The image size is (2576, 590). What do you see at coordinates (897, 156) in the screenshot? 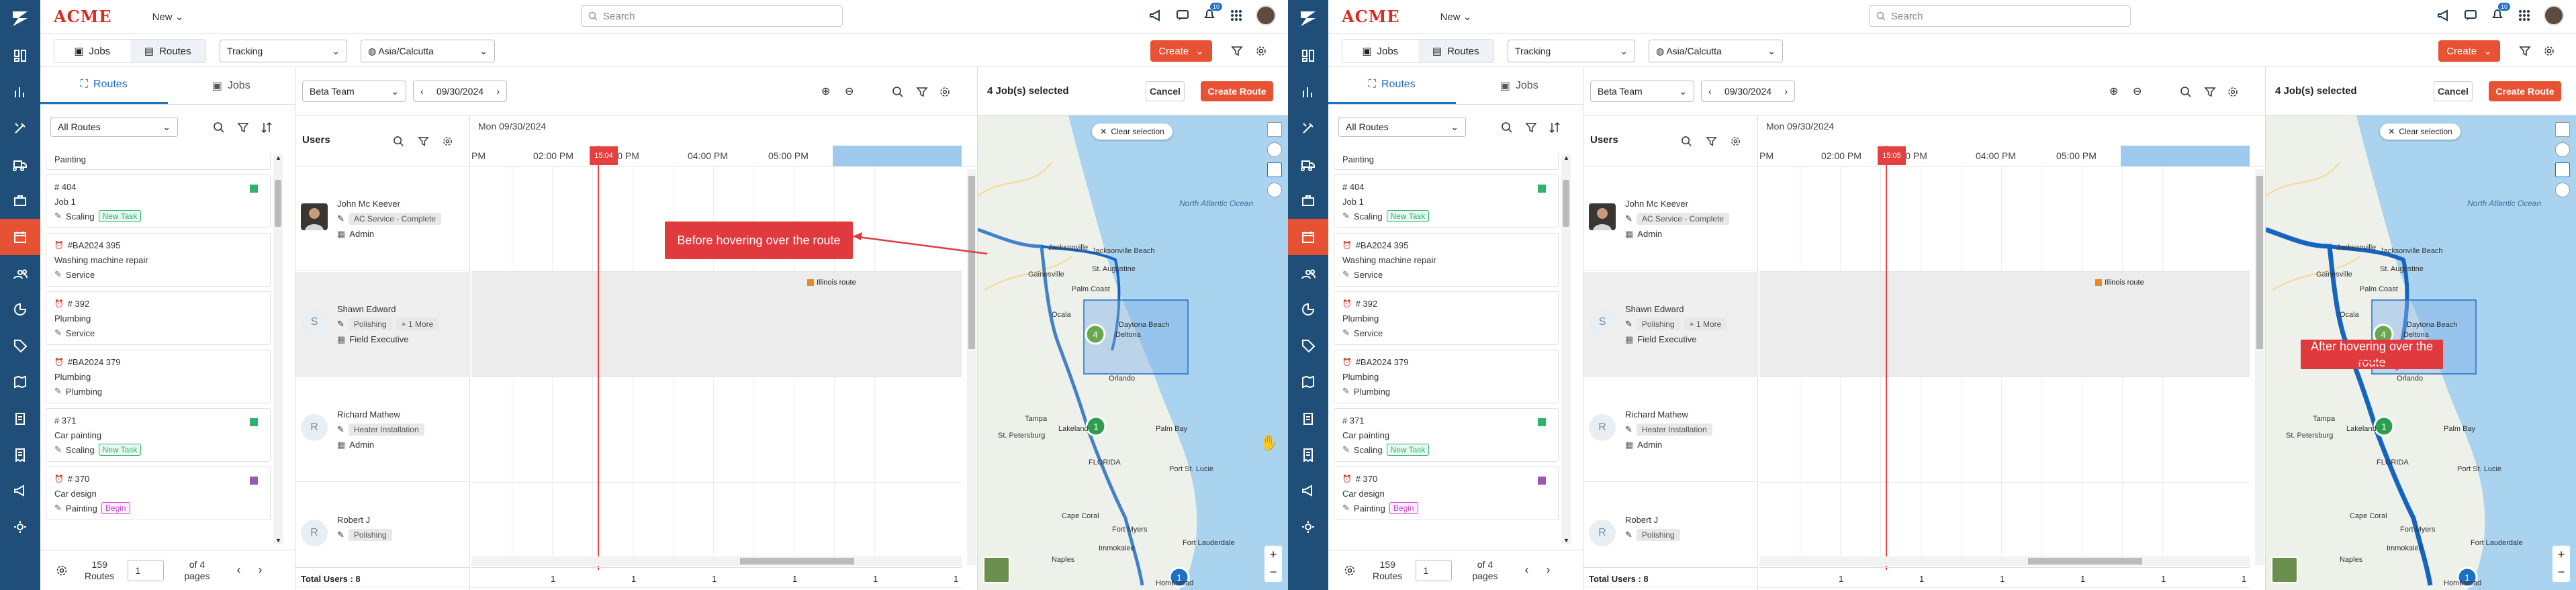
I see `selected-time-range` at bounding box center [897, 156].